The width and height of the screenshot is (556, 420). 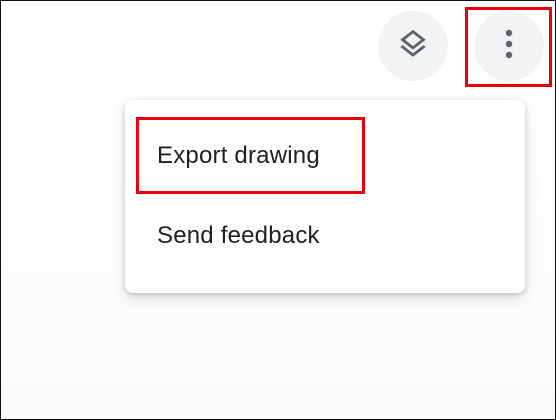 What do you see at coordinates (325, 236) in the screenshot?
I see `menu-item-send-feedback: Send feedback` at bounding box center [325, 236].